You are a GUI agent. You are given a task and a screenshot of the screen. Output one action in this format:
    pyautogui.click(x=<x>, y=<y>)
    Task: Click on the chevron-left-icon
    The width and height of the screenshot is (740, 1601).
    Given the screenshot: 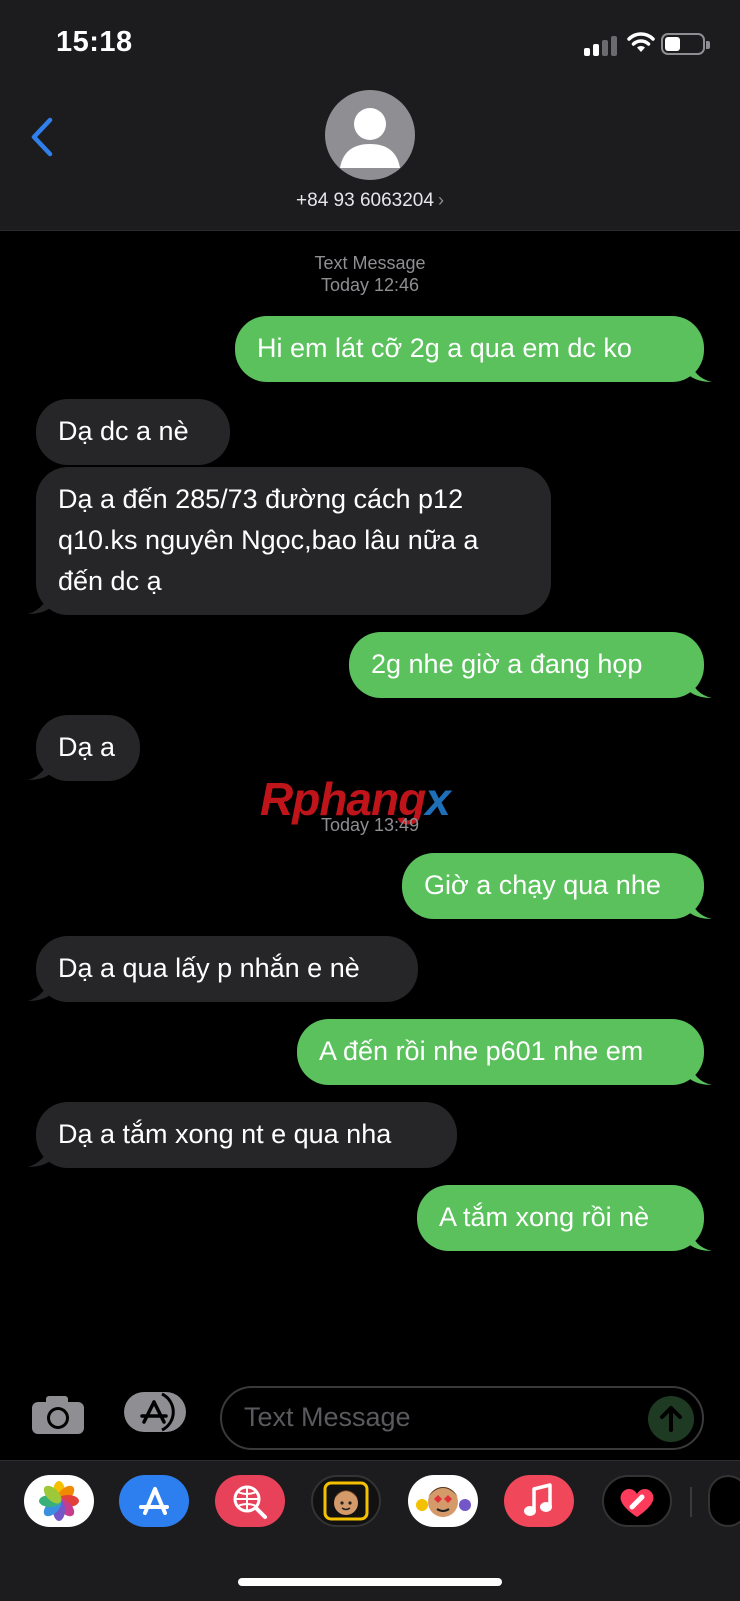 What is the action you would take?
    pyautogui.click(x=42, y=137)
    